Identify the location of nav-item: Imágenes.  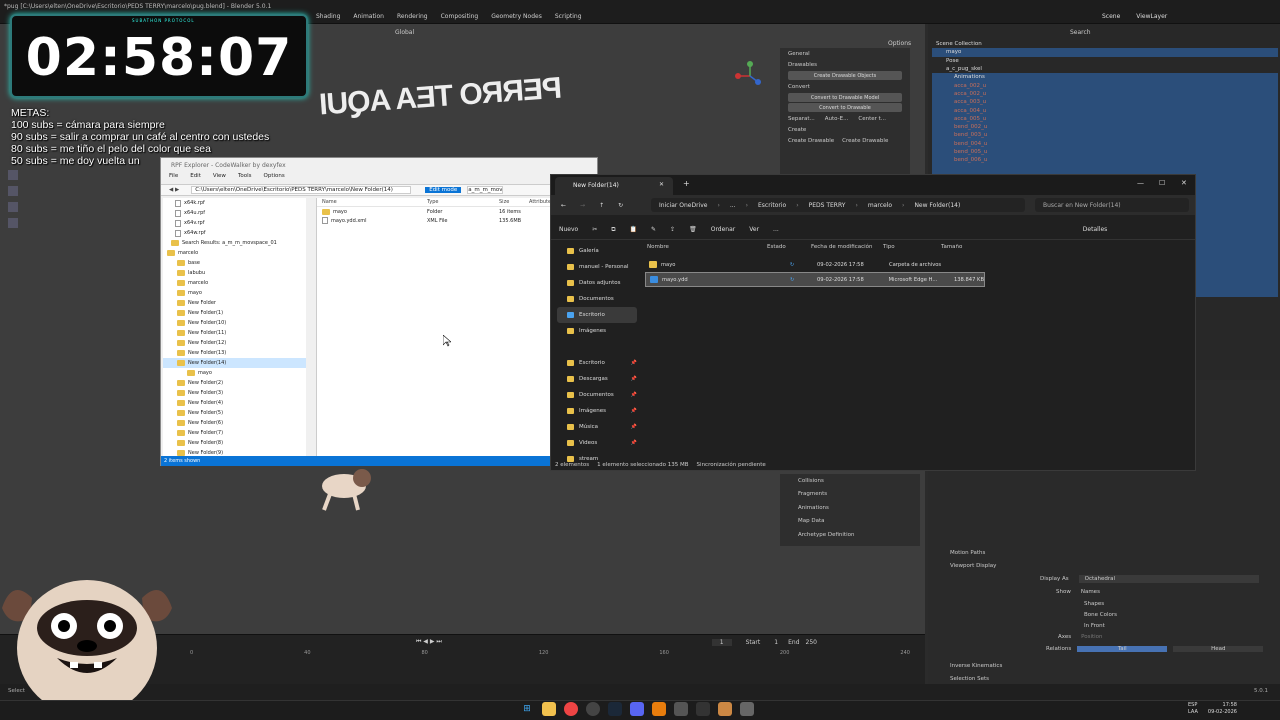
(597, 331).